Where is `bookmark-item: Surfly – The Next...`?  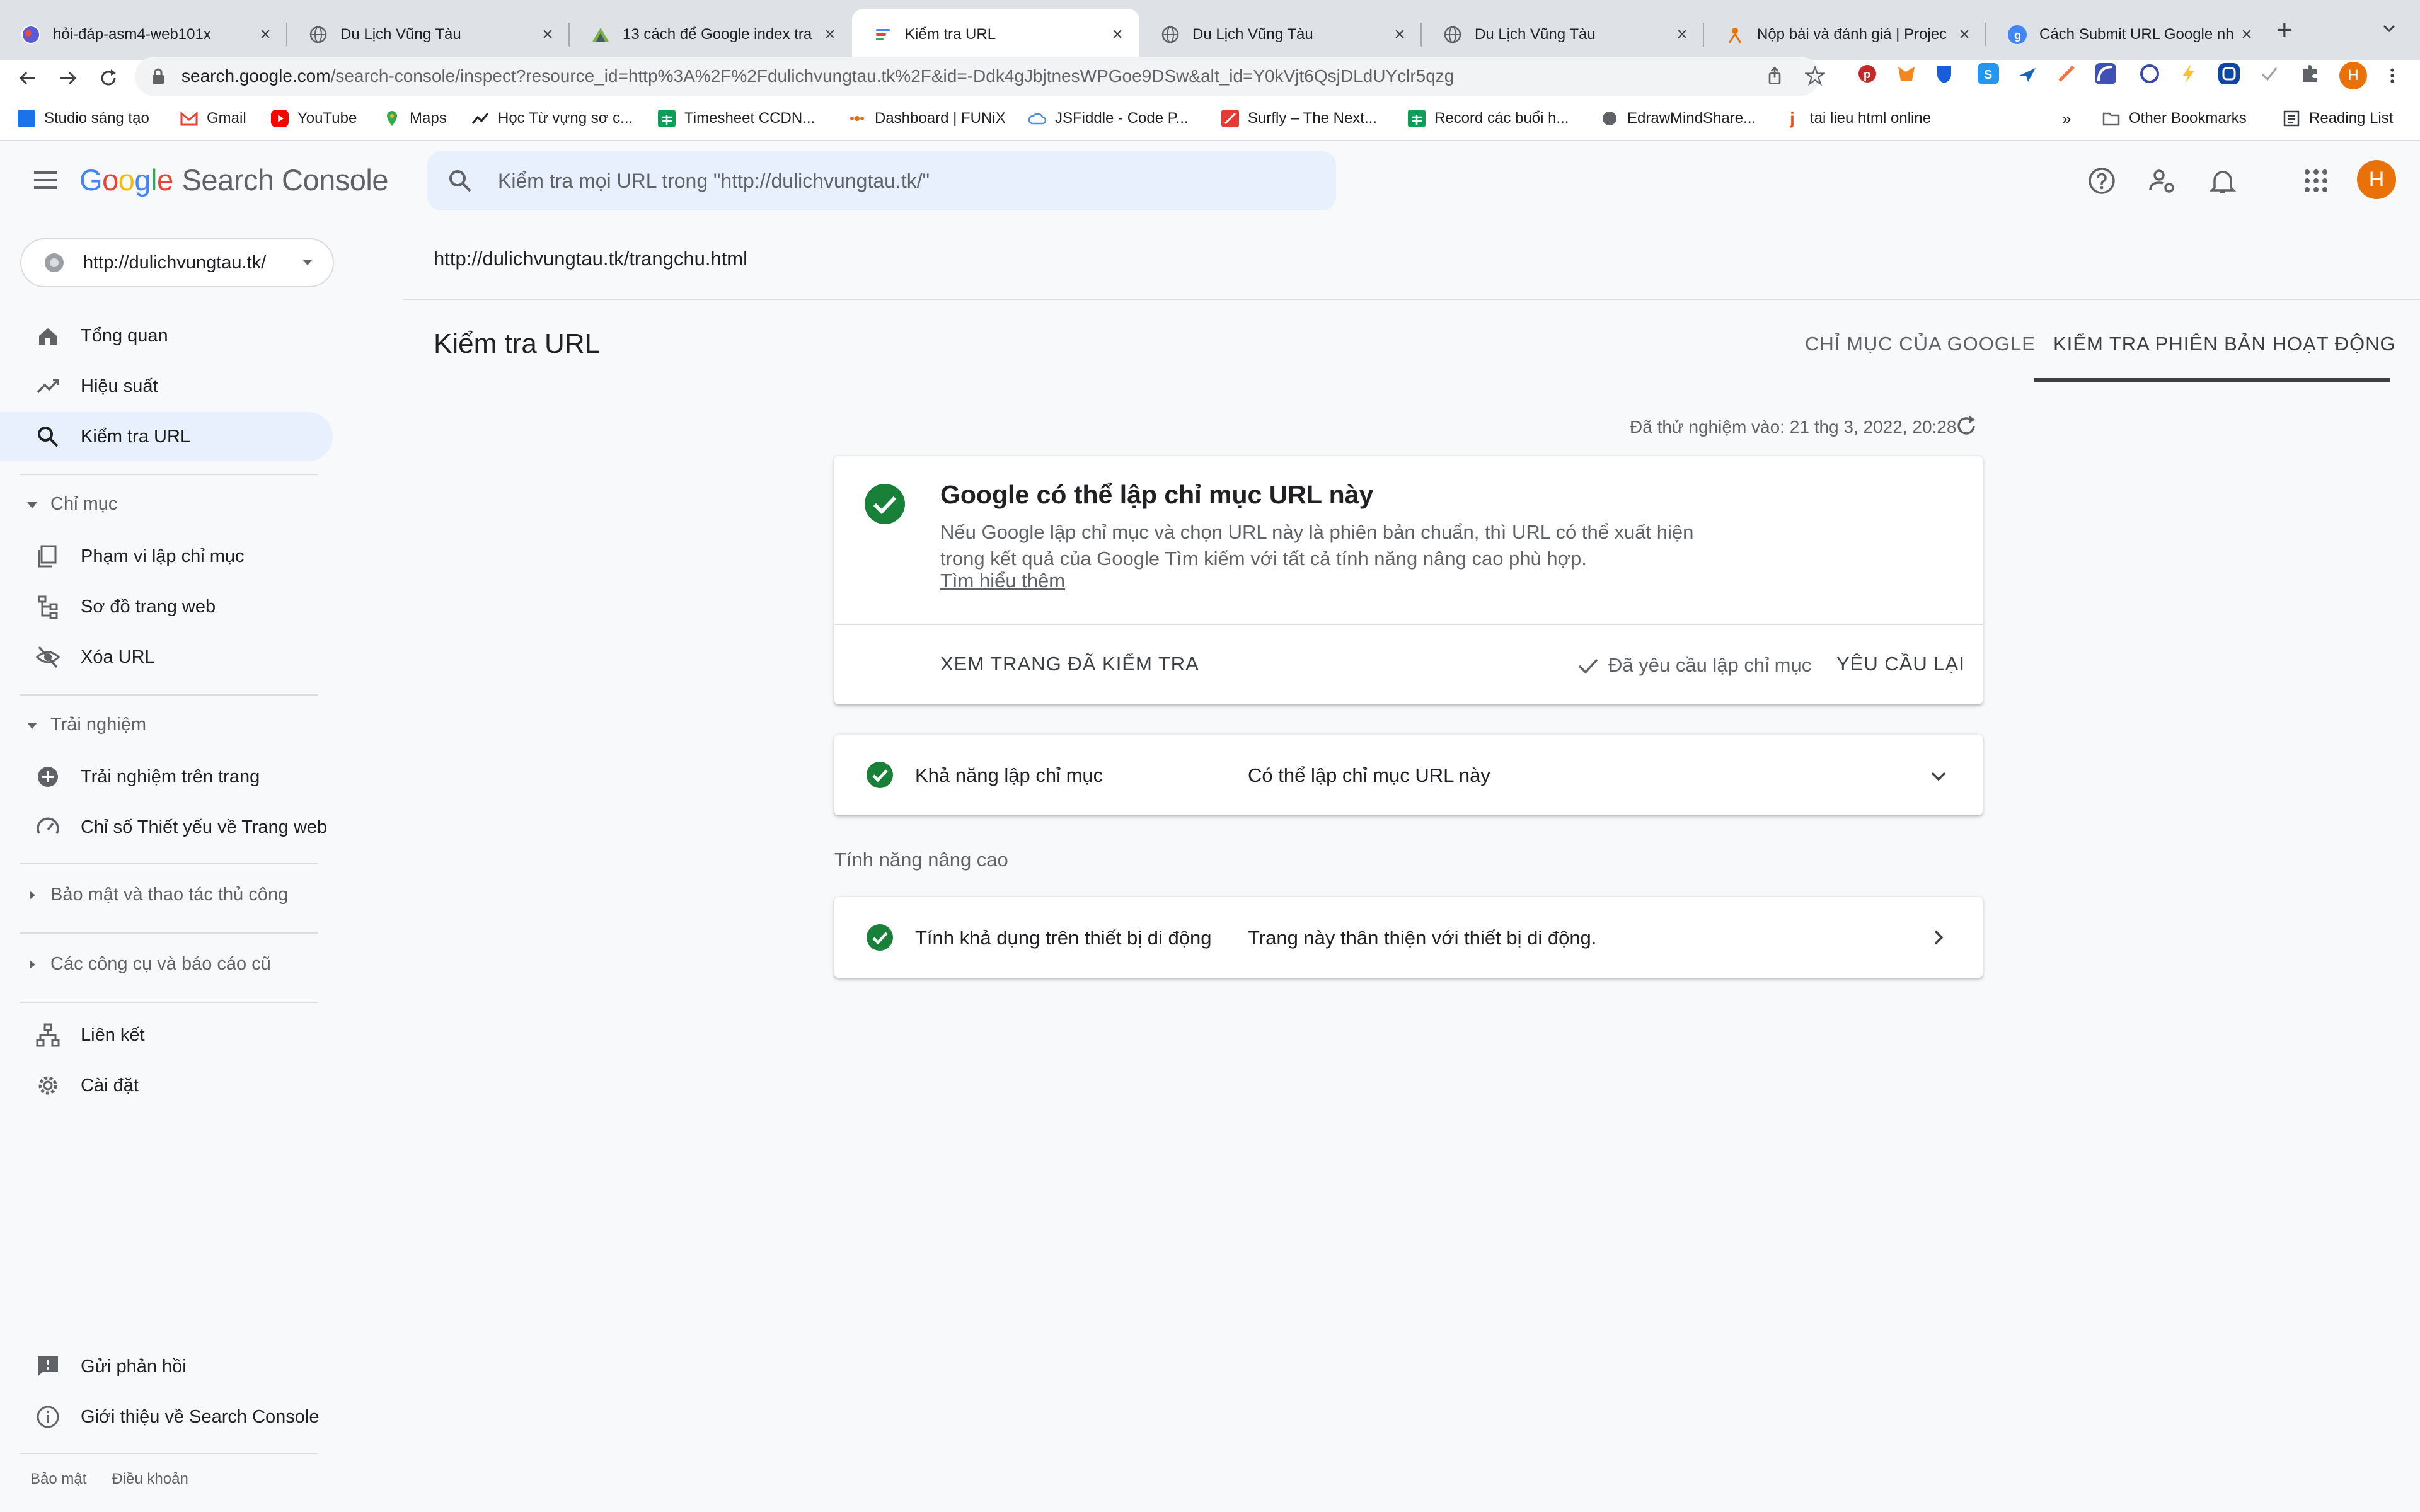 bookmark-item: Surfly – The Next... is located at coordinates (1299, 118).